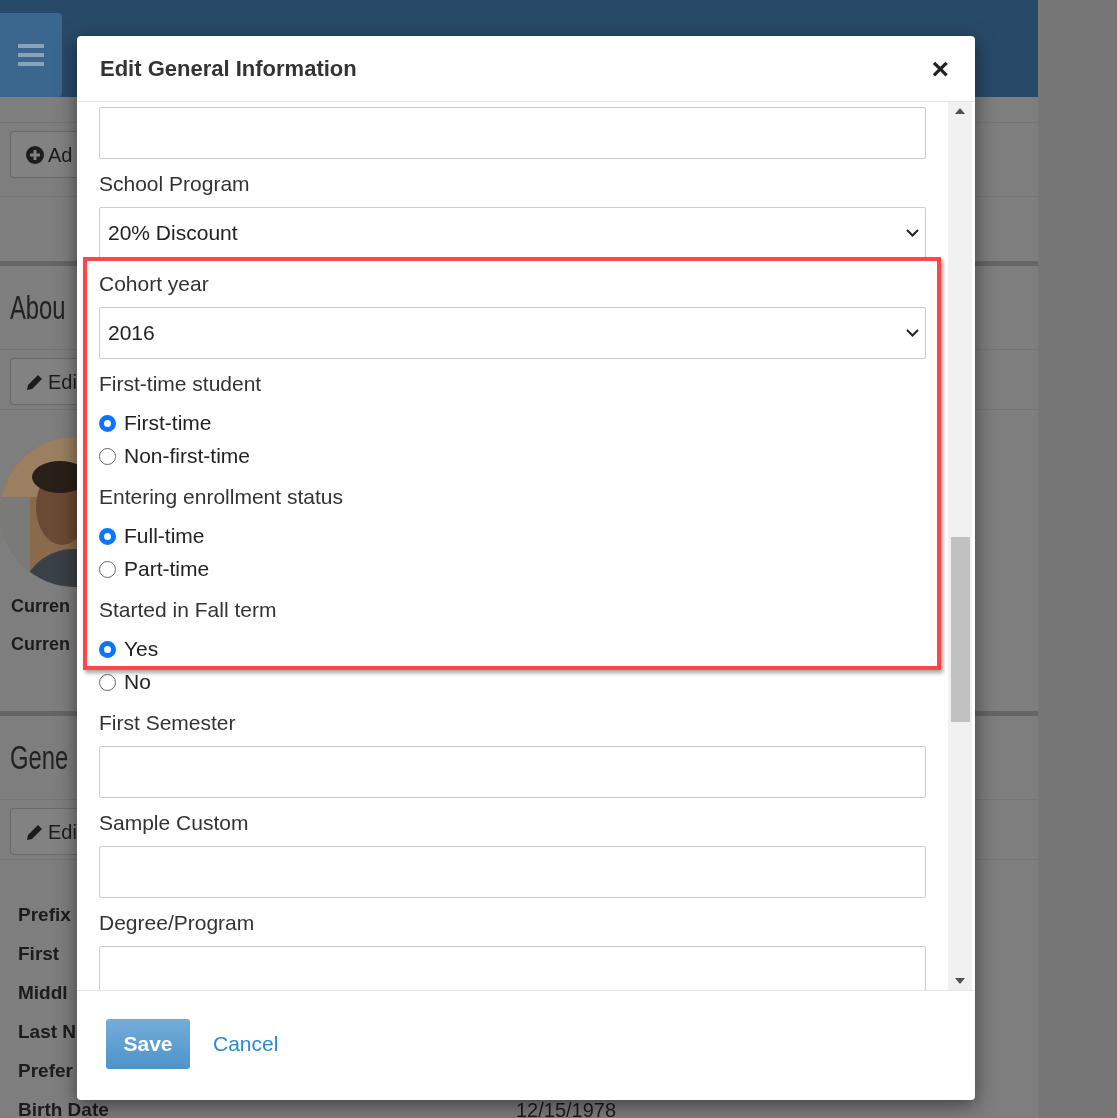 This screenshot has height=1118, width=1117. I want to click on field-label: First, so click(39, 954).